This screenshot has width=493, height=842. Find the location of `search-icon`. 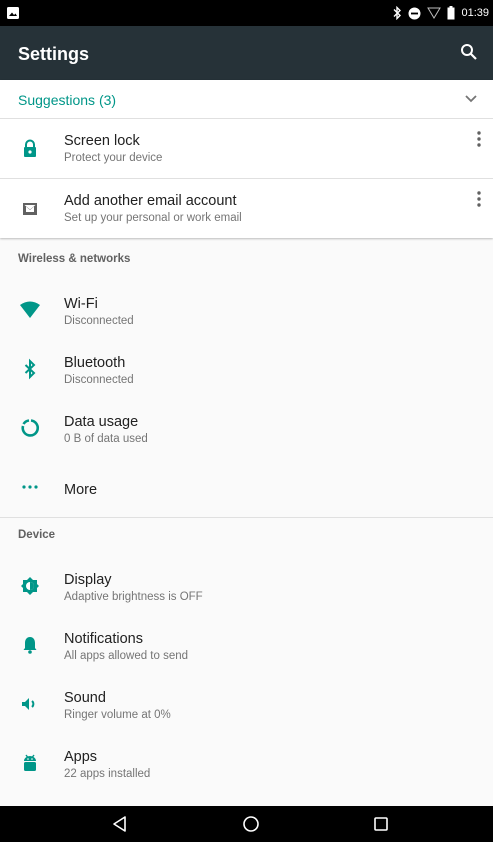

search-icon is located at coordinates (469, 52).